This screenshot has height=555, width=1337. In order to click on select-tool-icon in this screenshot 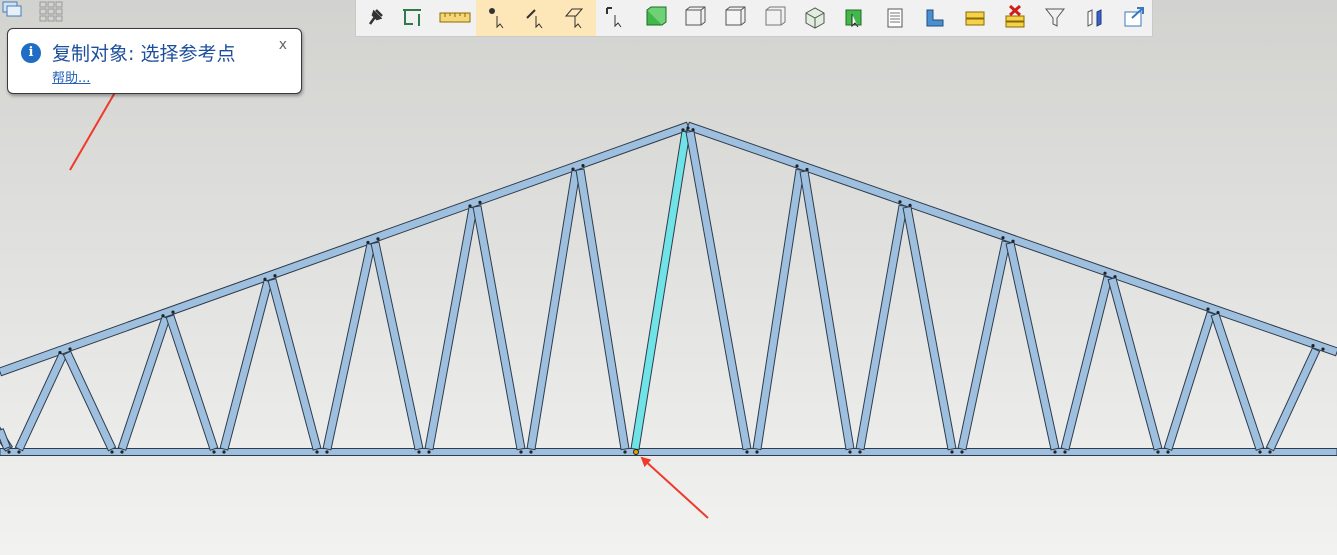, I will do `click(412, 17)`.